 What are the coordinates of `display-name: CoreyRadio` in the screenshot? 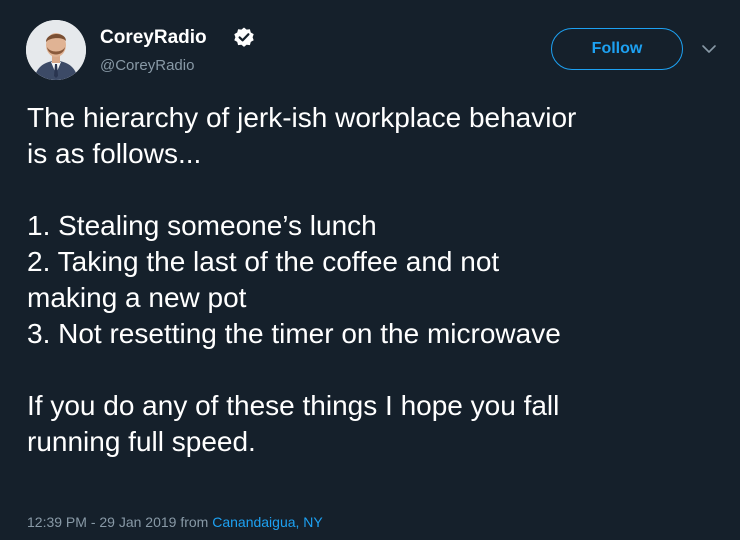 It's located at (153, 38).